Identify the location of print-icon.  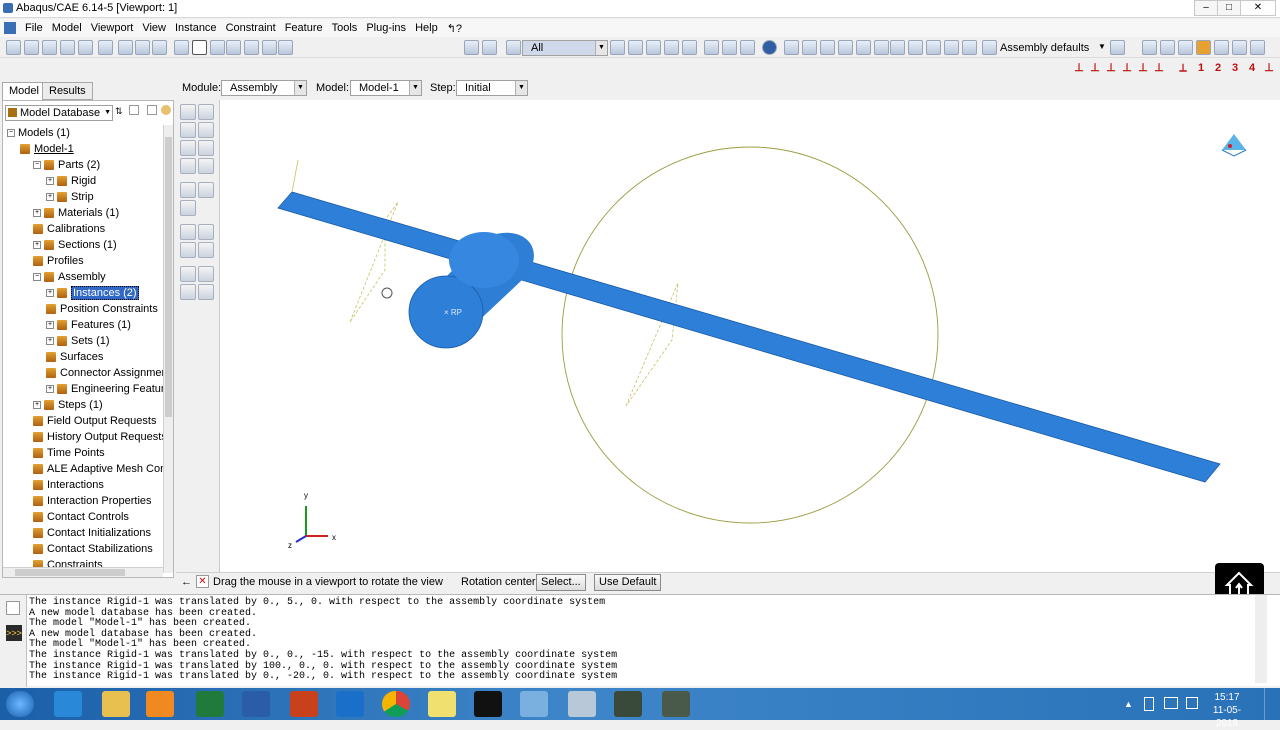
(67, 47).